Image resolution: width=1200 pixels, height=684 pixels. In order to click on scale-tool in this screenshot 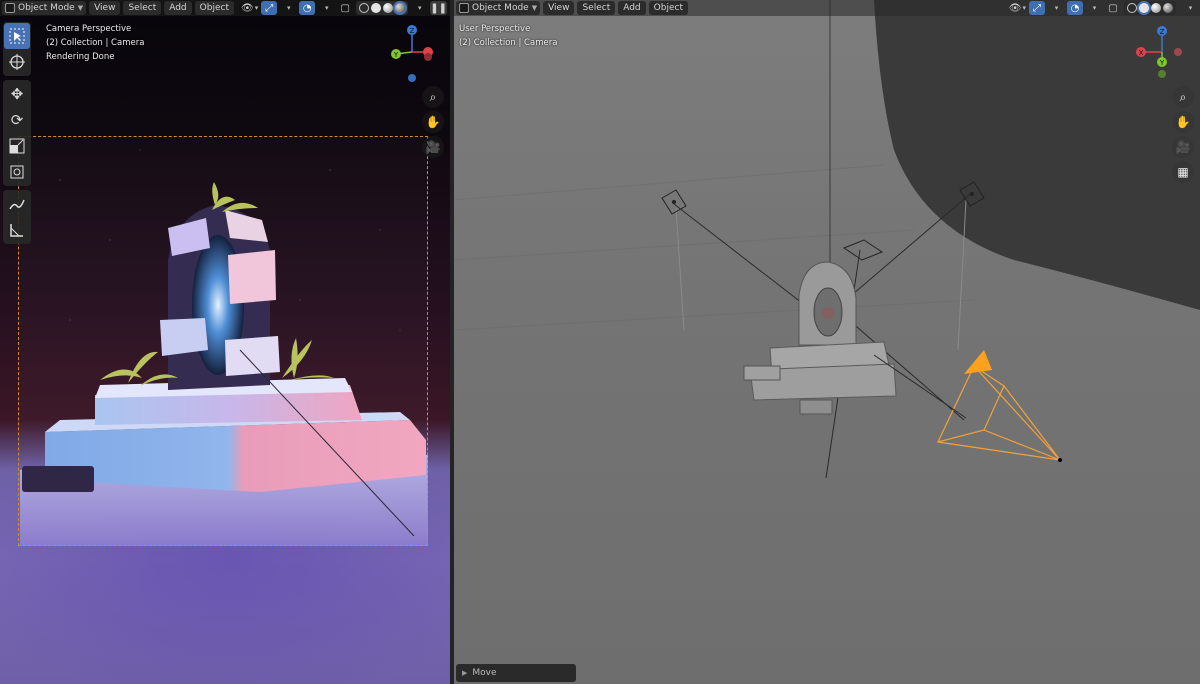, I will do `click(17, 146)`.